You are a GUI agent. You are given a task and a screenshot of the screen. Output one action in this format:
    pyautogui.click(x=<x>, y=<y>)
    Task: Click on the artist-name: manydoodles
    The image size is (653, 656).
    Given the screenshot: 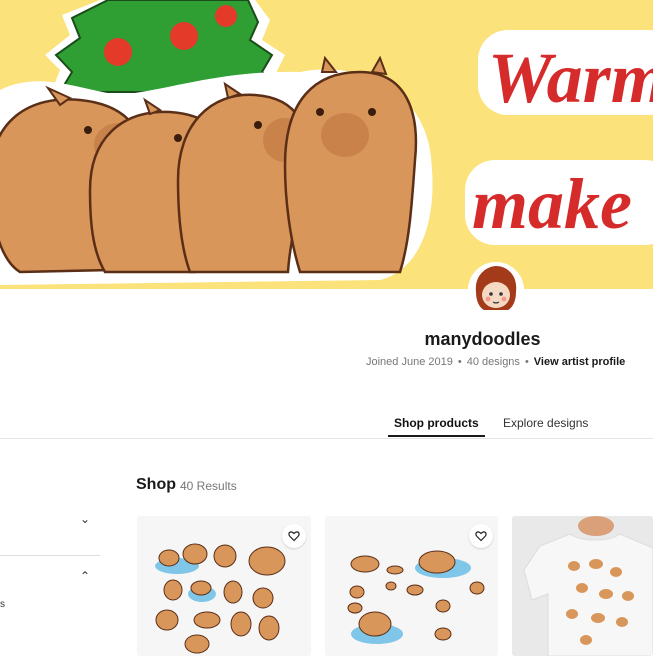 What is the action you would take?
    pyautogui.click(x=326, y=339)
    